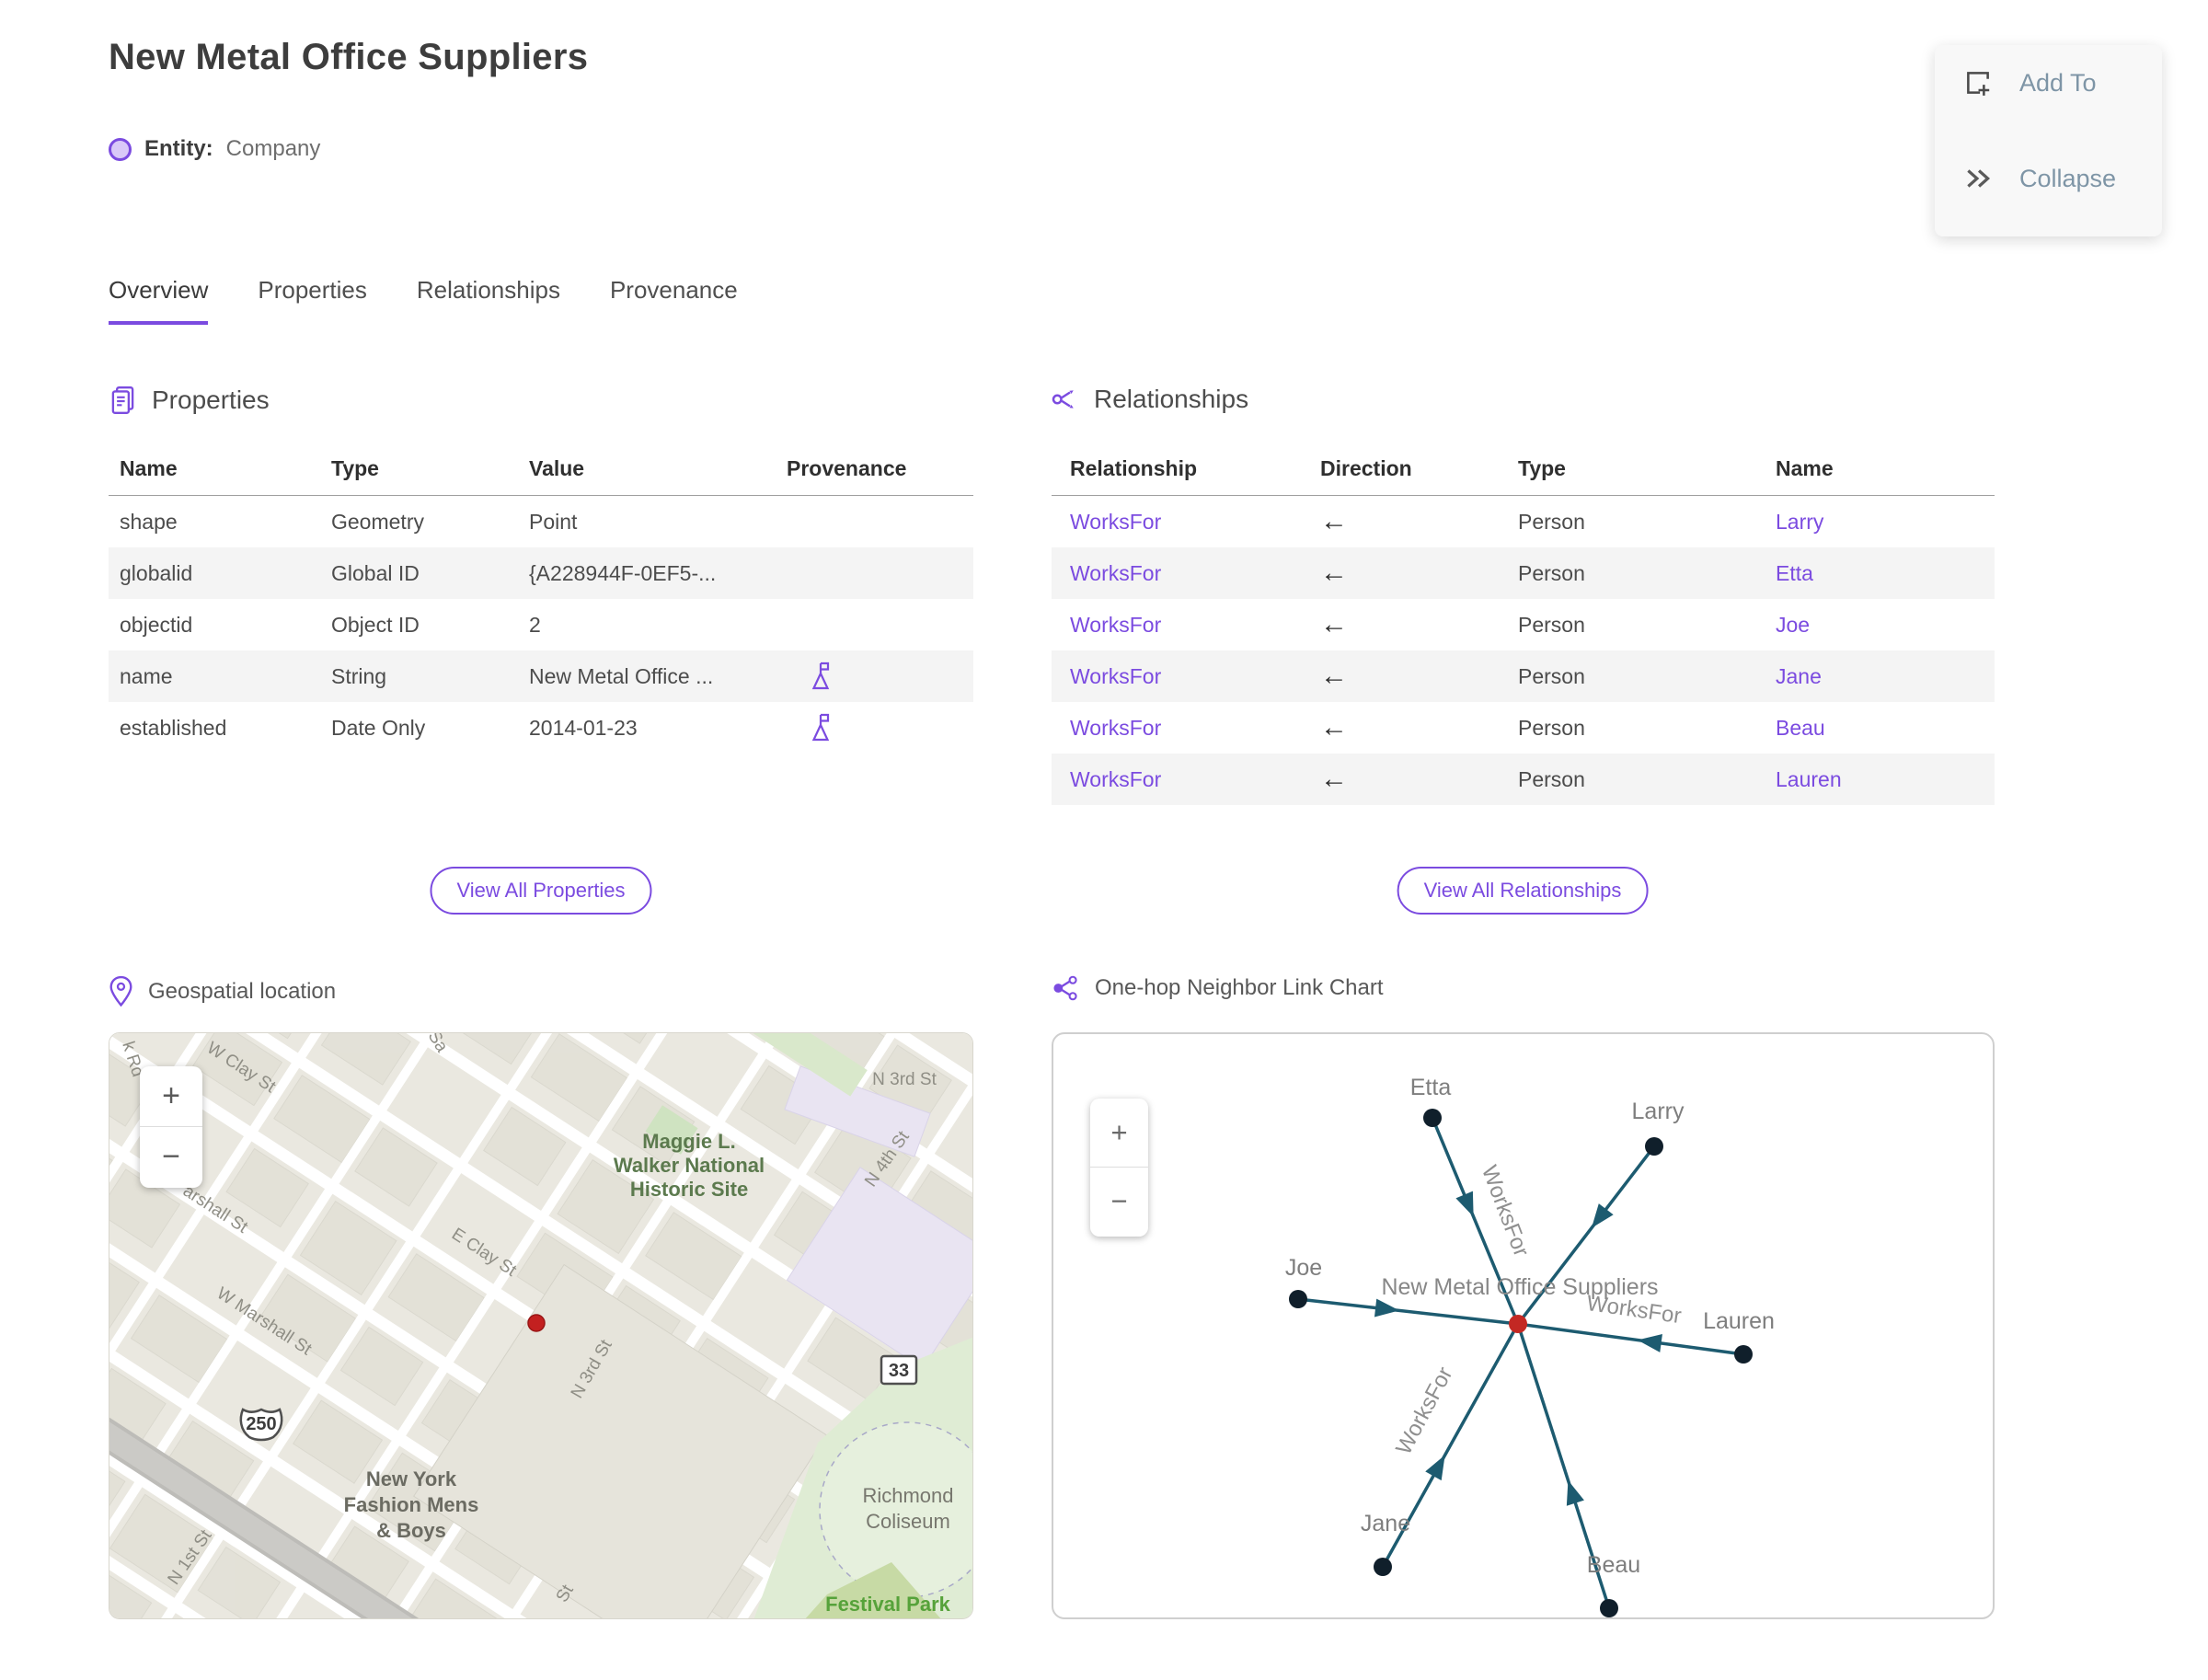  Describe the element at coordinates (1978, 84) in the screenshot. I see `add-to-icon` at that location.